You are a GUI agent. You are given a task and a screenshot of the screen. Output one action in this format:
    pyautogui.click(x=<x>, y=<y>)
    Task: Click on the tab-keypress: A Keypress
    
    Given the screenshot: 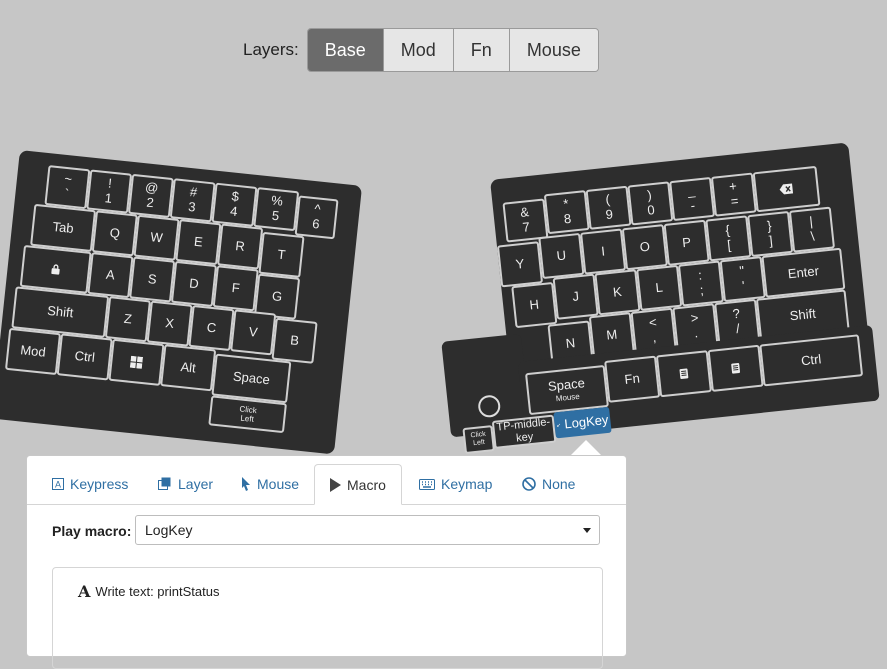 What is the action you would take?
    pyautogui.click(x=90, y=484)
    